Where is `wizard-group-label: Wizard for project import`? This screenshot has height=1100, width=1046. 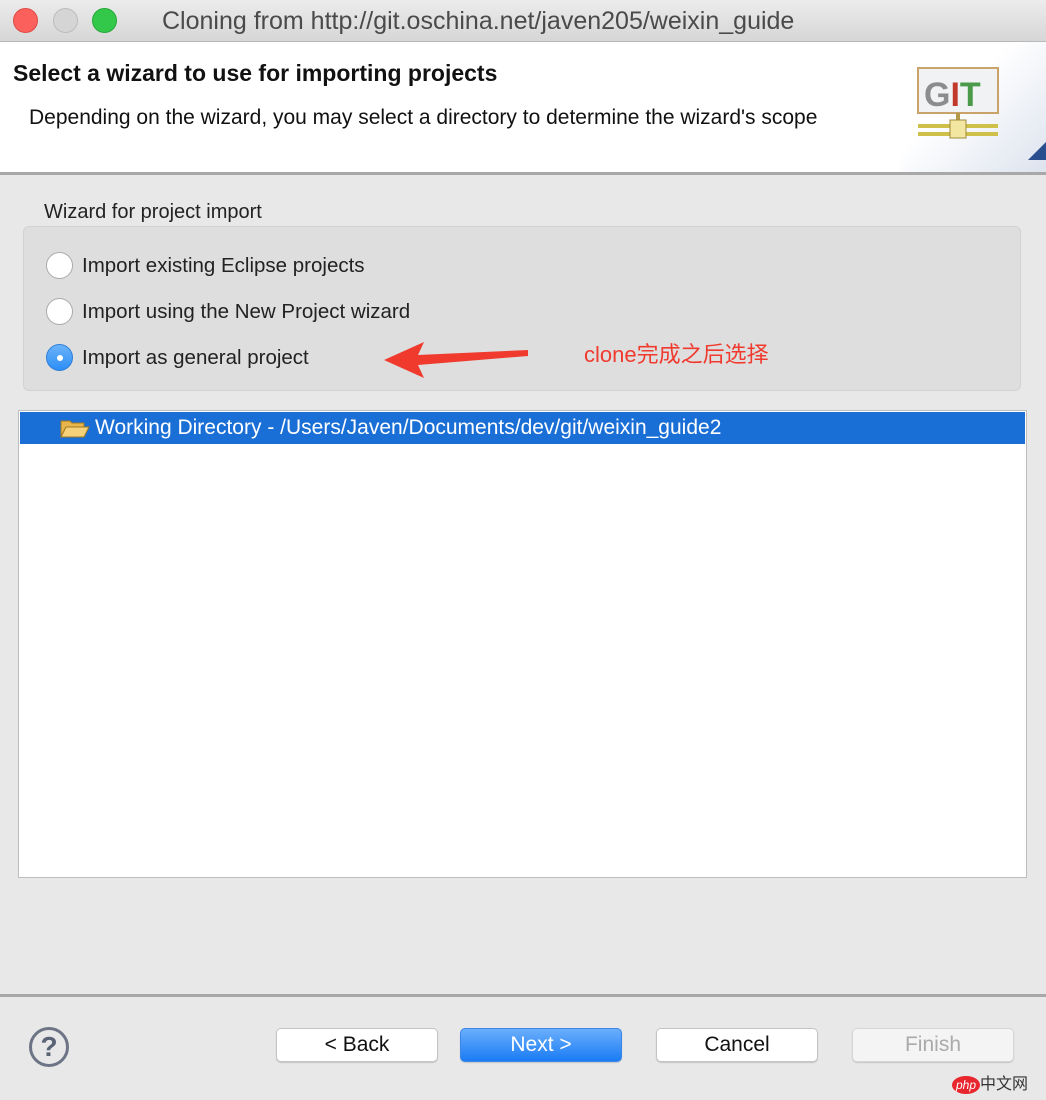
wizard-group-label: Wizard for project import is located at coordinates (153, 212).